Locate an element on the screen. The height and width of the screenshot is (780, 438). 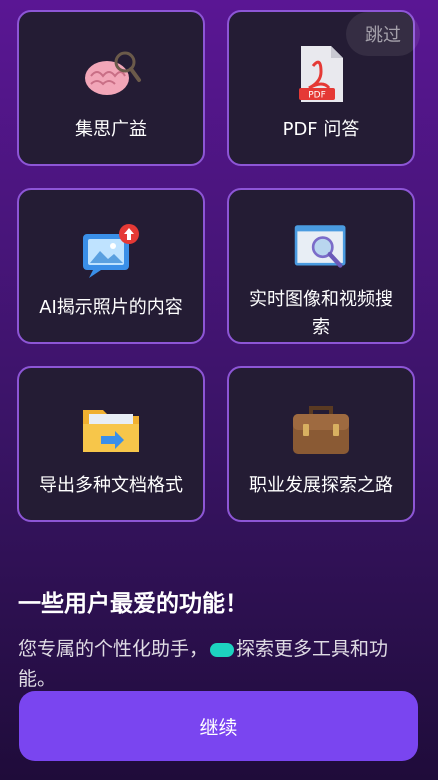
chat-bubble-icon is located at coordinates (222, 649).